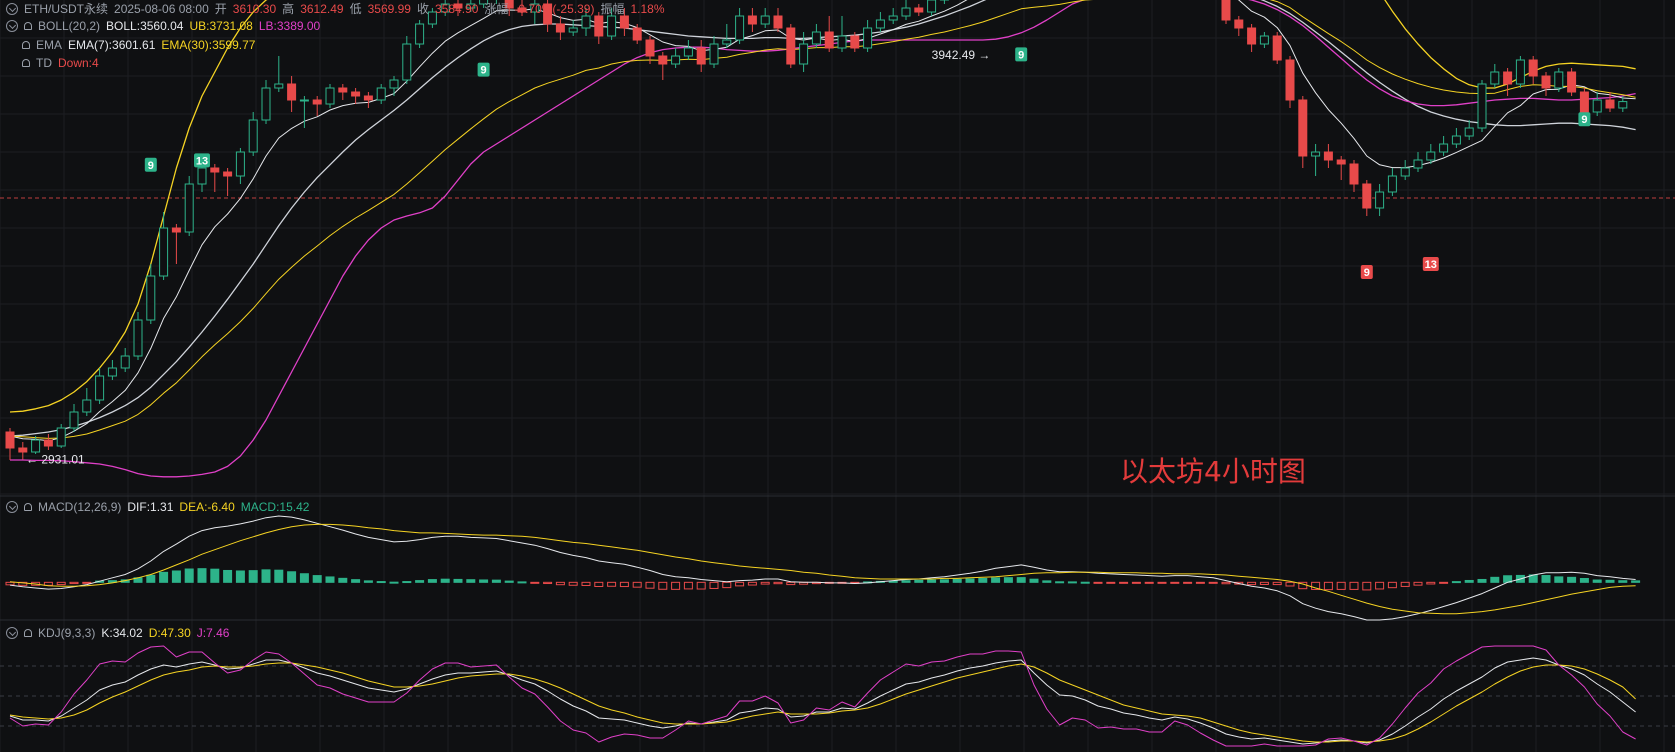  I want to click on kdj-indicator-name: KDJ(9,3,3), so click(66, 633).